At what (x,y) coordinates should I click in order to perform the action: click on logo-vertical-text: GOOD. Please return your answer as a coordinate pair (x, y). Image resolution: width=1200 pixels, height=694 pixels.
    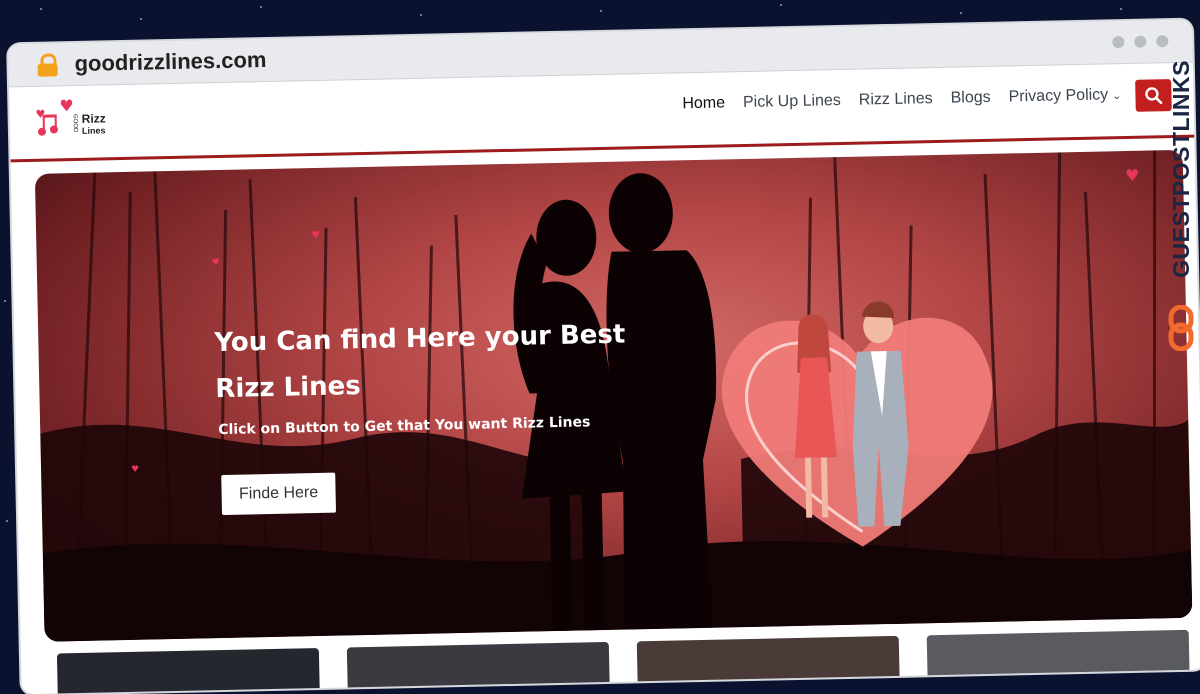
    Looking at the image, I should click on (74, 123).